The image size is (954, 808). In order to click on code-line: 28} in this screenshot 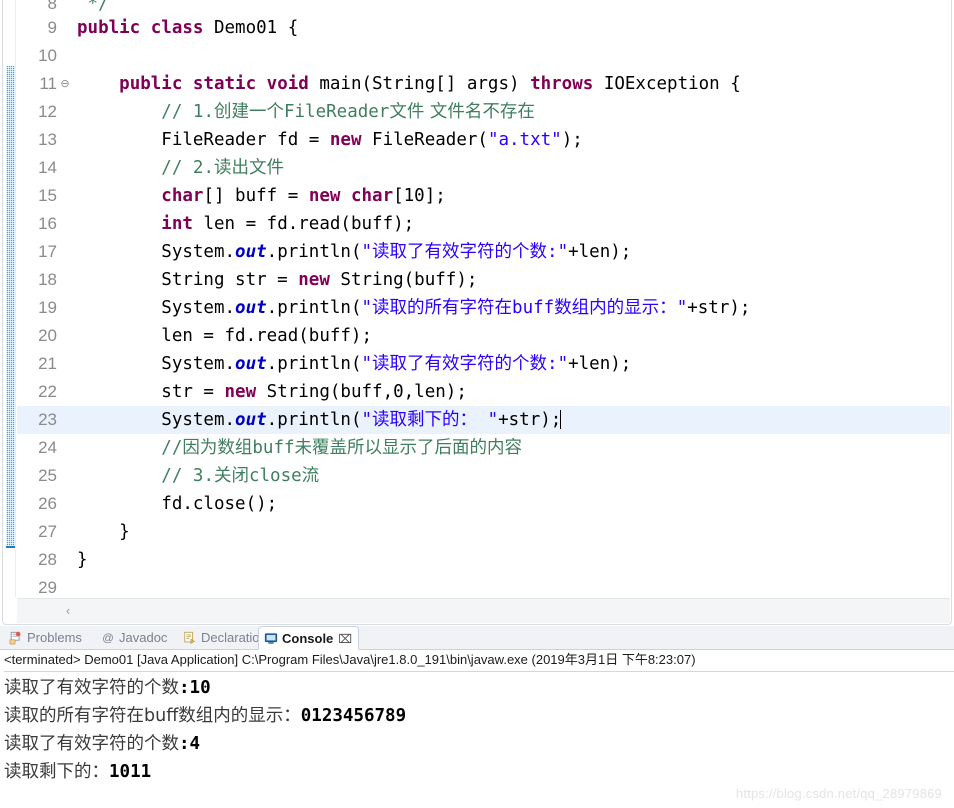, I will do `click(483, 560)`.